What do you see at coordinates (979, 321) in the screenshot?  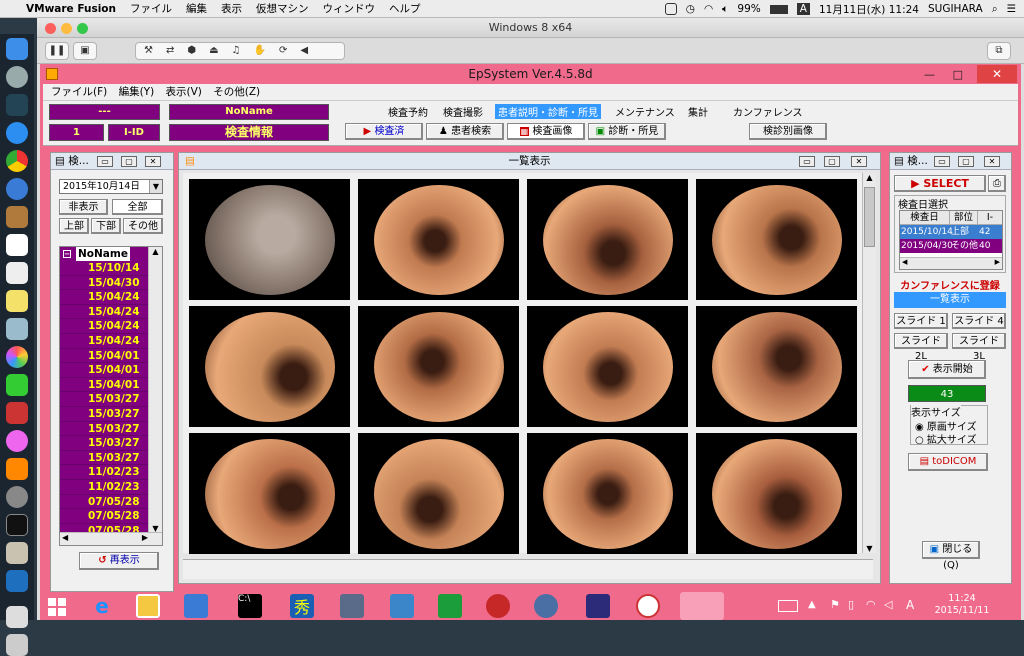 I see `slide-4-button: スライド 4` at bounding box center [979, 321].